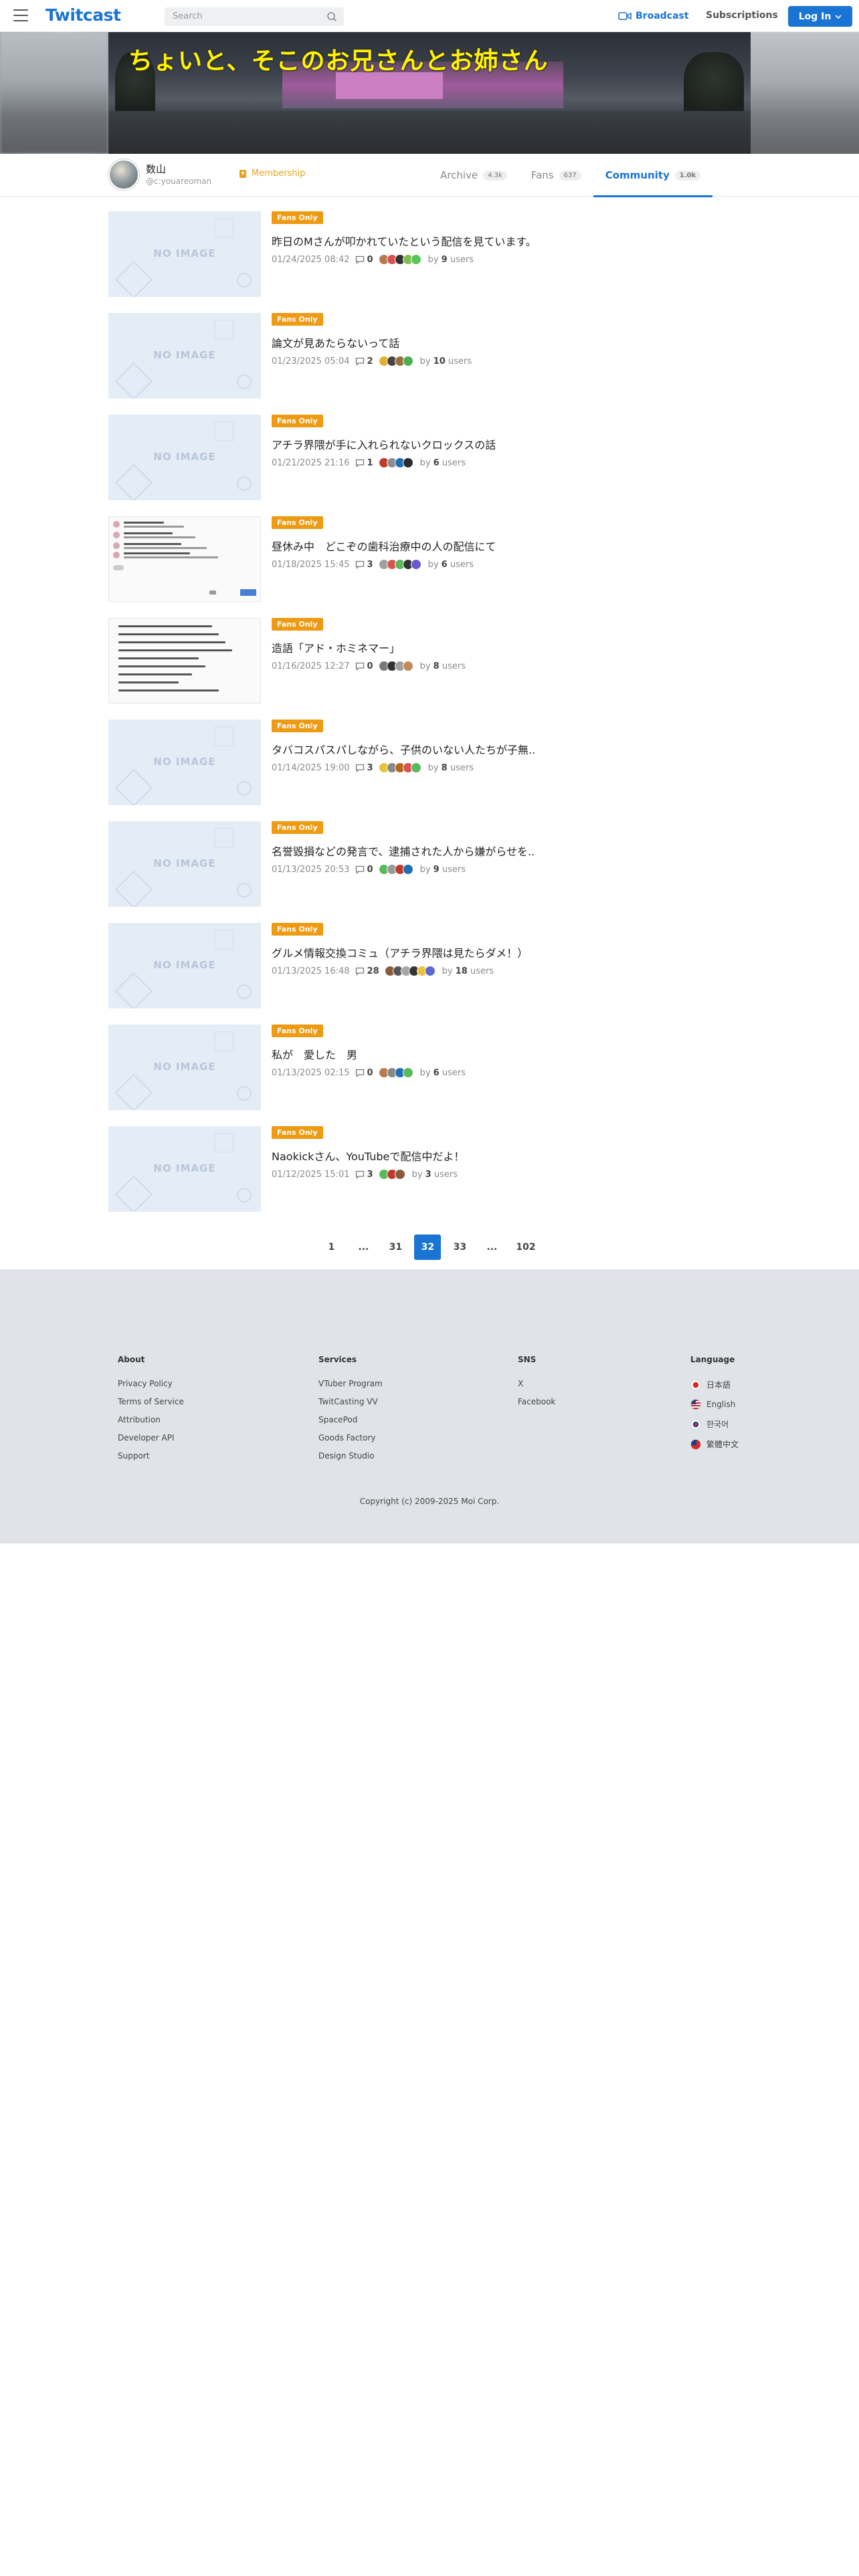  What do you see at coordinates (331, 1247) in the screenshot?
I see `pagination-page: 1` at bounding box center [331, 1247].